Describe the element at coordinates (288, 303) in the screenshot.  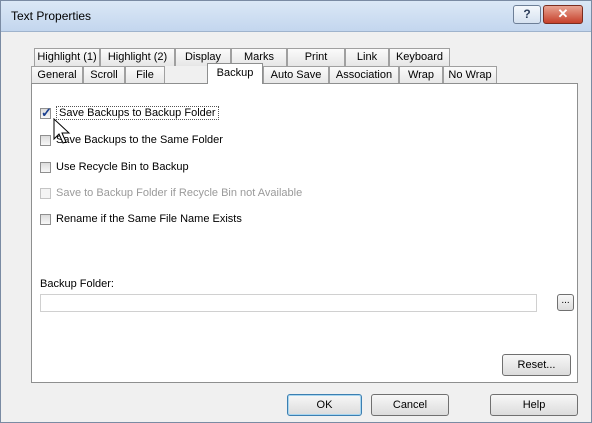
I see `backup-folder-input` at that location.